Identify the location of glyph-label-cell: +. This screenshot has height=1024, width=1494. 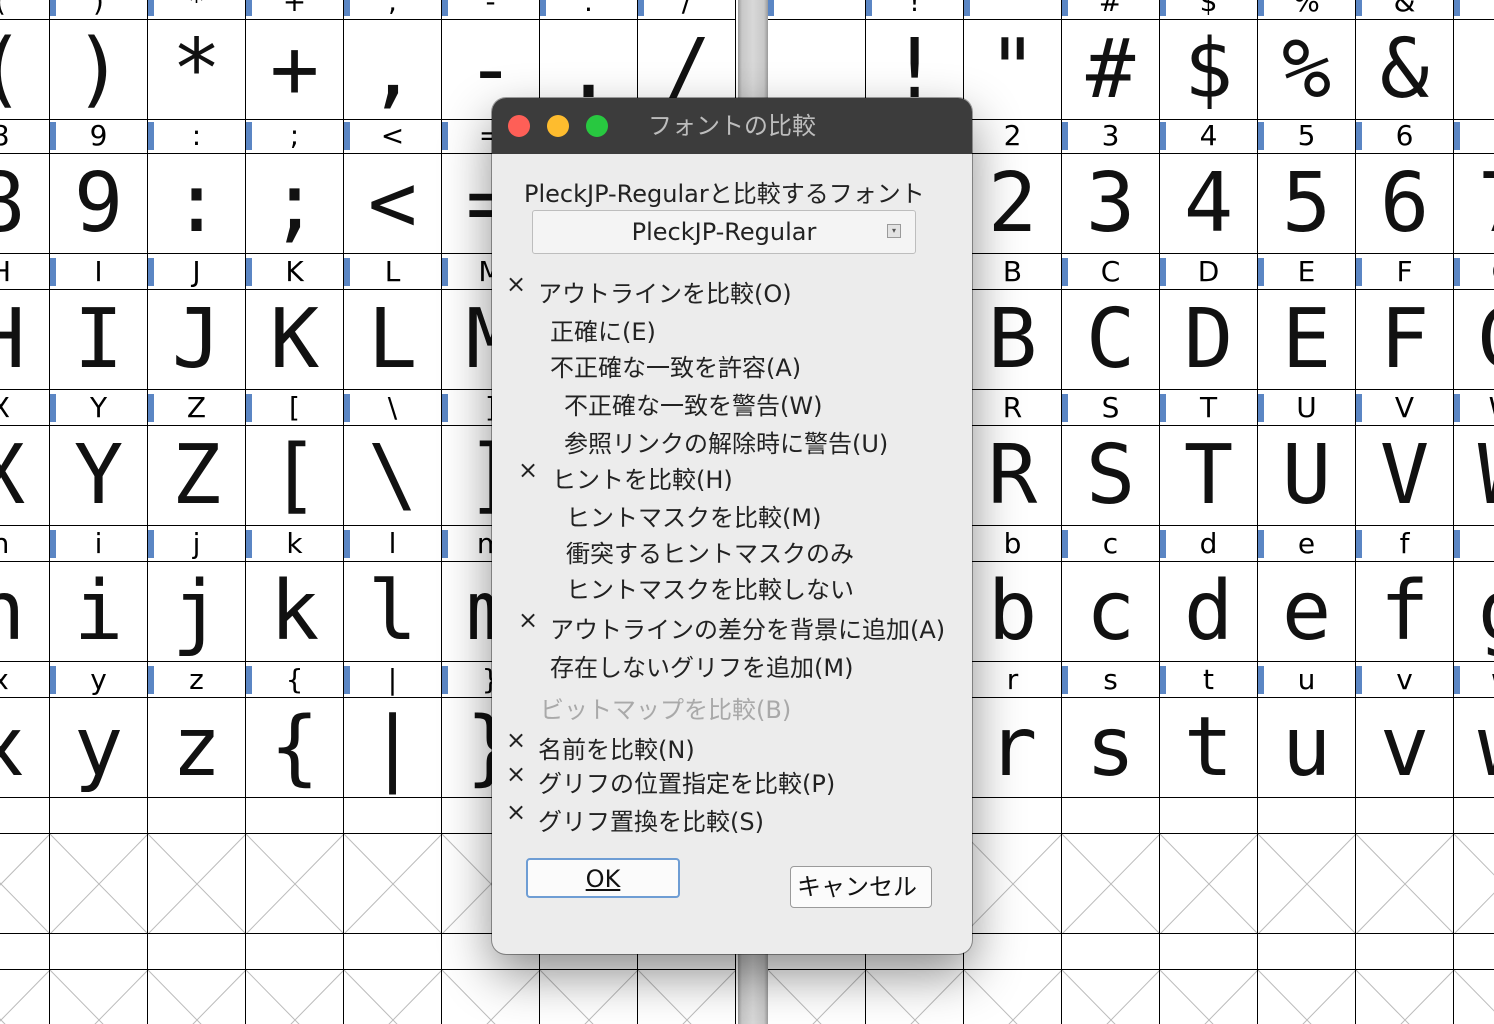
(295, 10).